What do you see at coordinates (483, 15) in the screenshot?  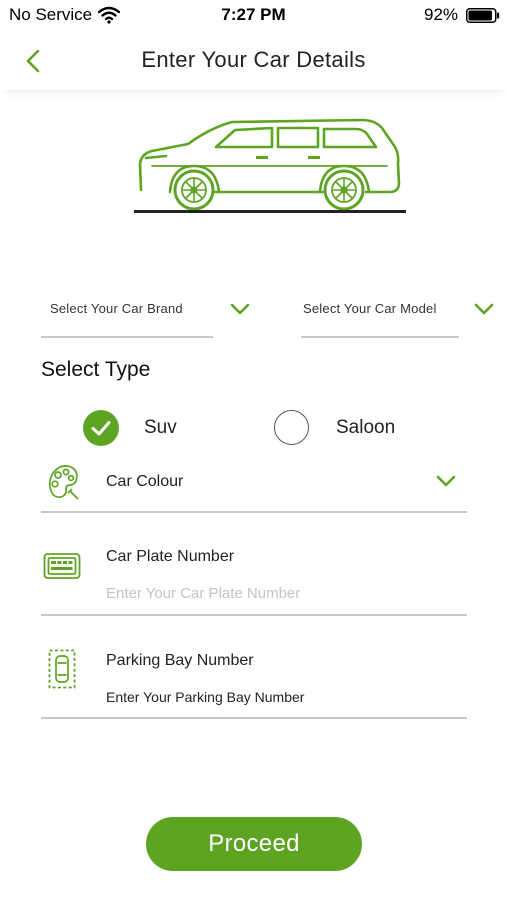 I see `battery-icon` at bounding box center [483, 15].